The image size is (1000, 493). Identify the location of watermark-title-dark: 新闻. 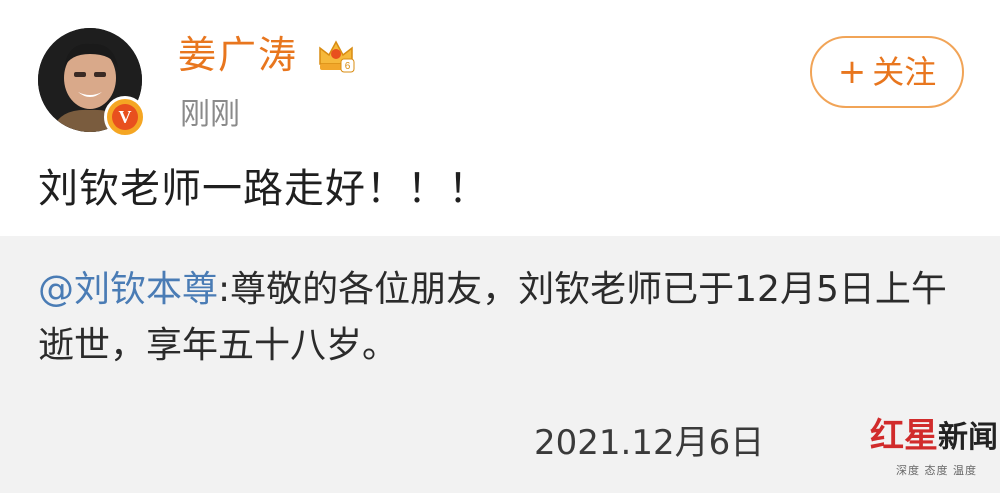
(968, 437).